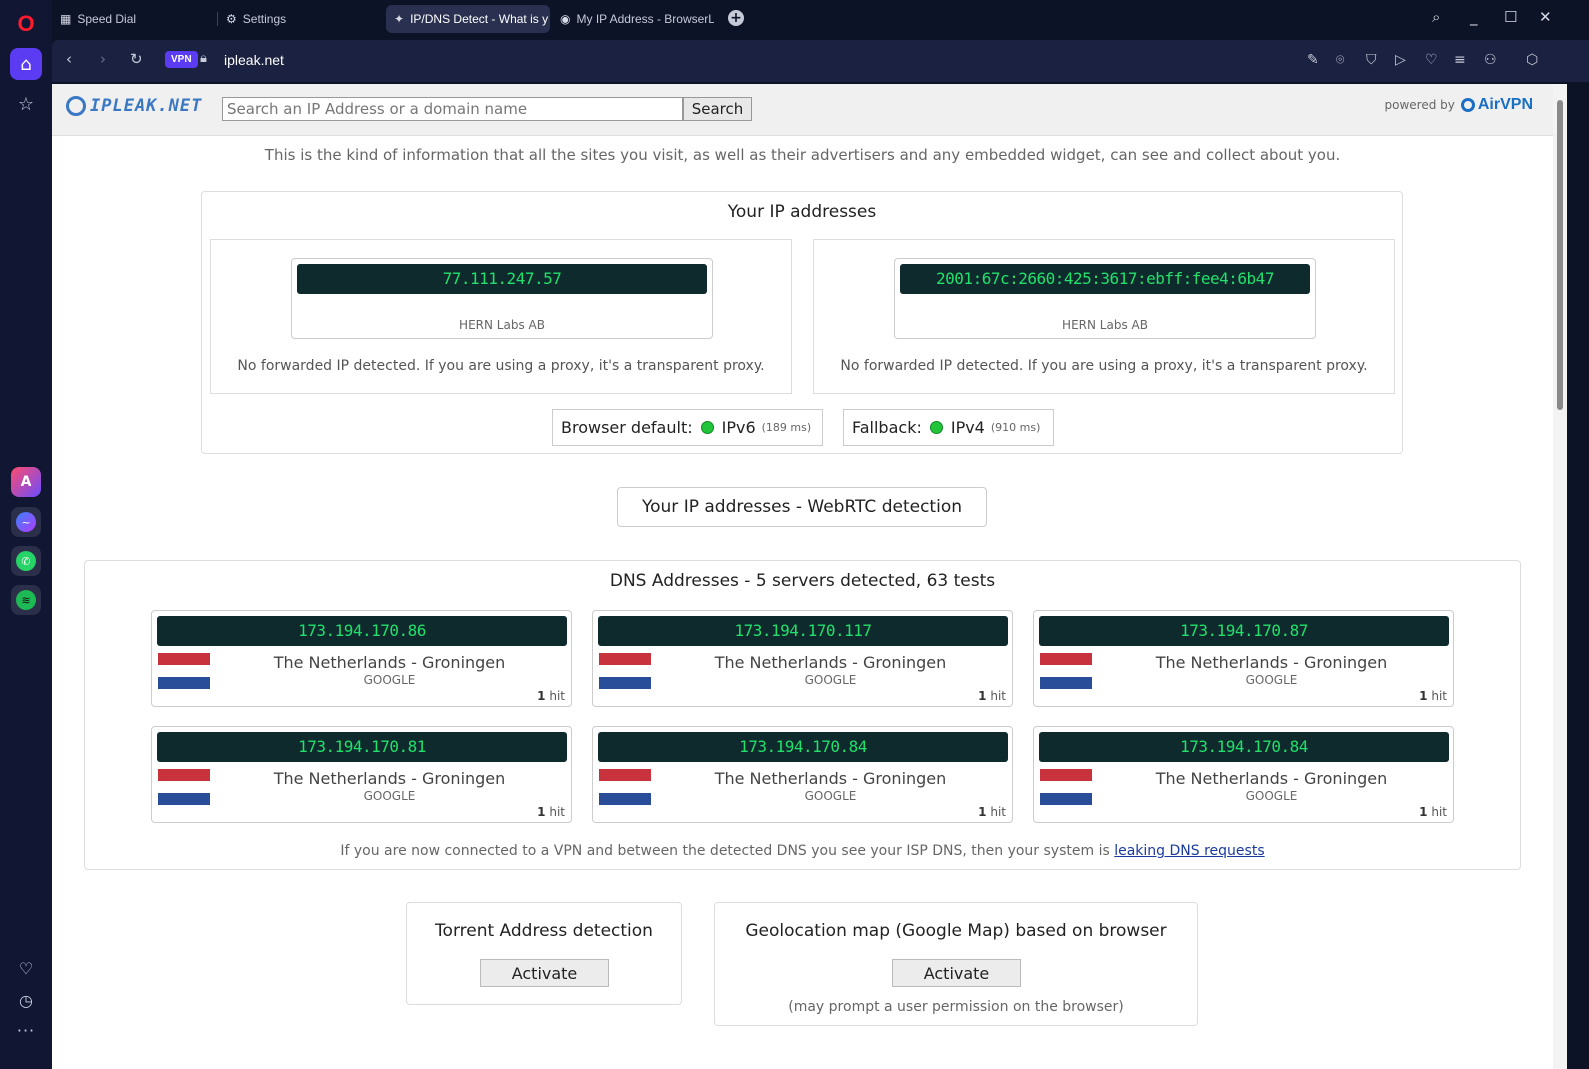  Describe the element at coordinates (76, 106) in the screenshot. I see `magnifier-icon` at that location.